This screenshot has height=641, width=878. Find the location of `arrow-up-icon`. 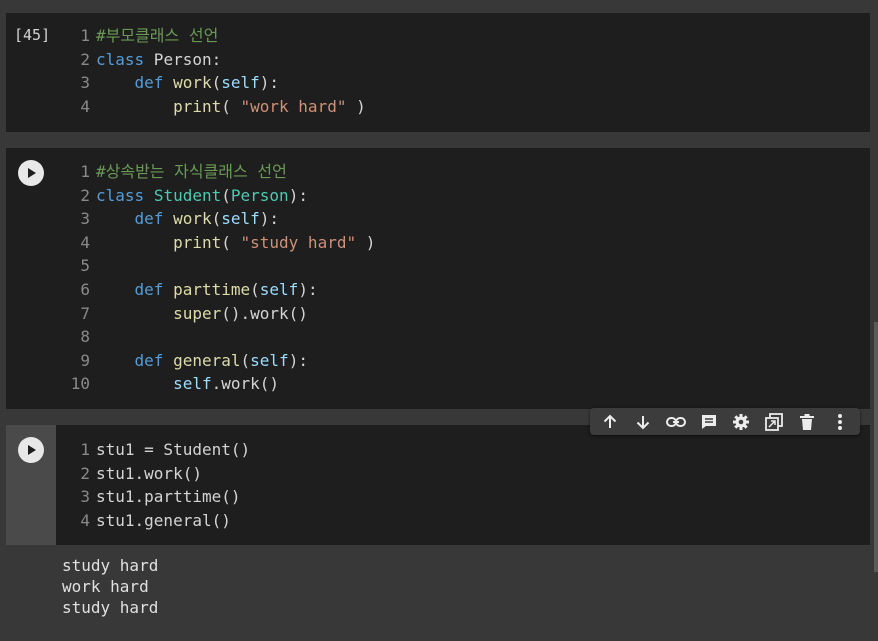

arrow-up-icon is located at coordinates (610, 421).